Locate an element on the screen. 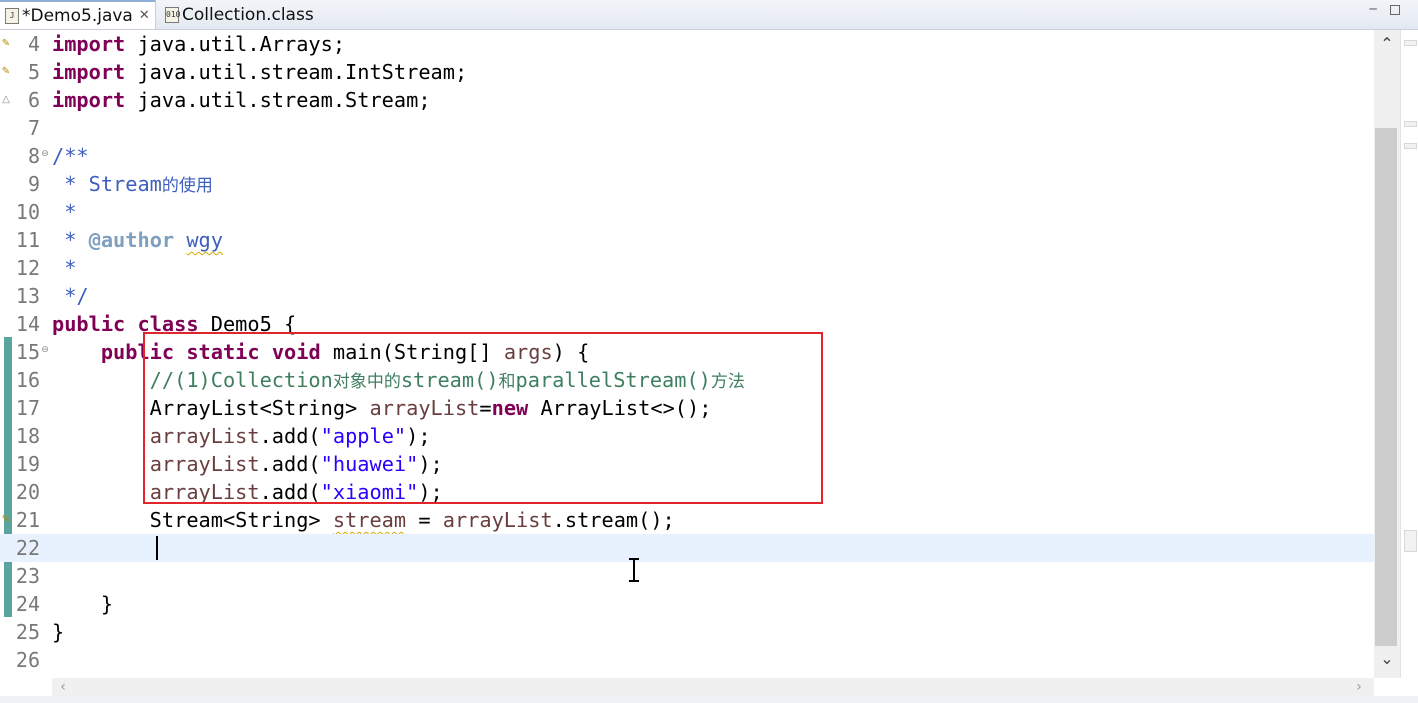  tab-collection-class: 010 Collection.class is located at coordinates (245, 14).